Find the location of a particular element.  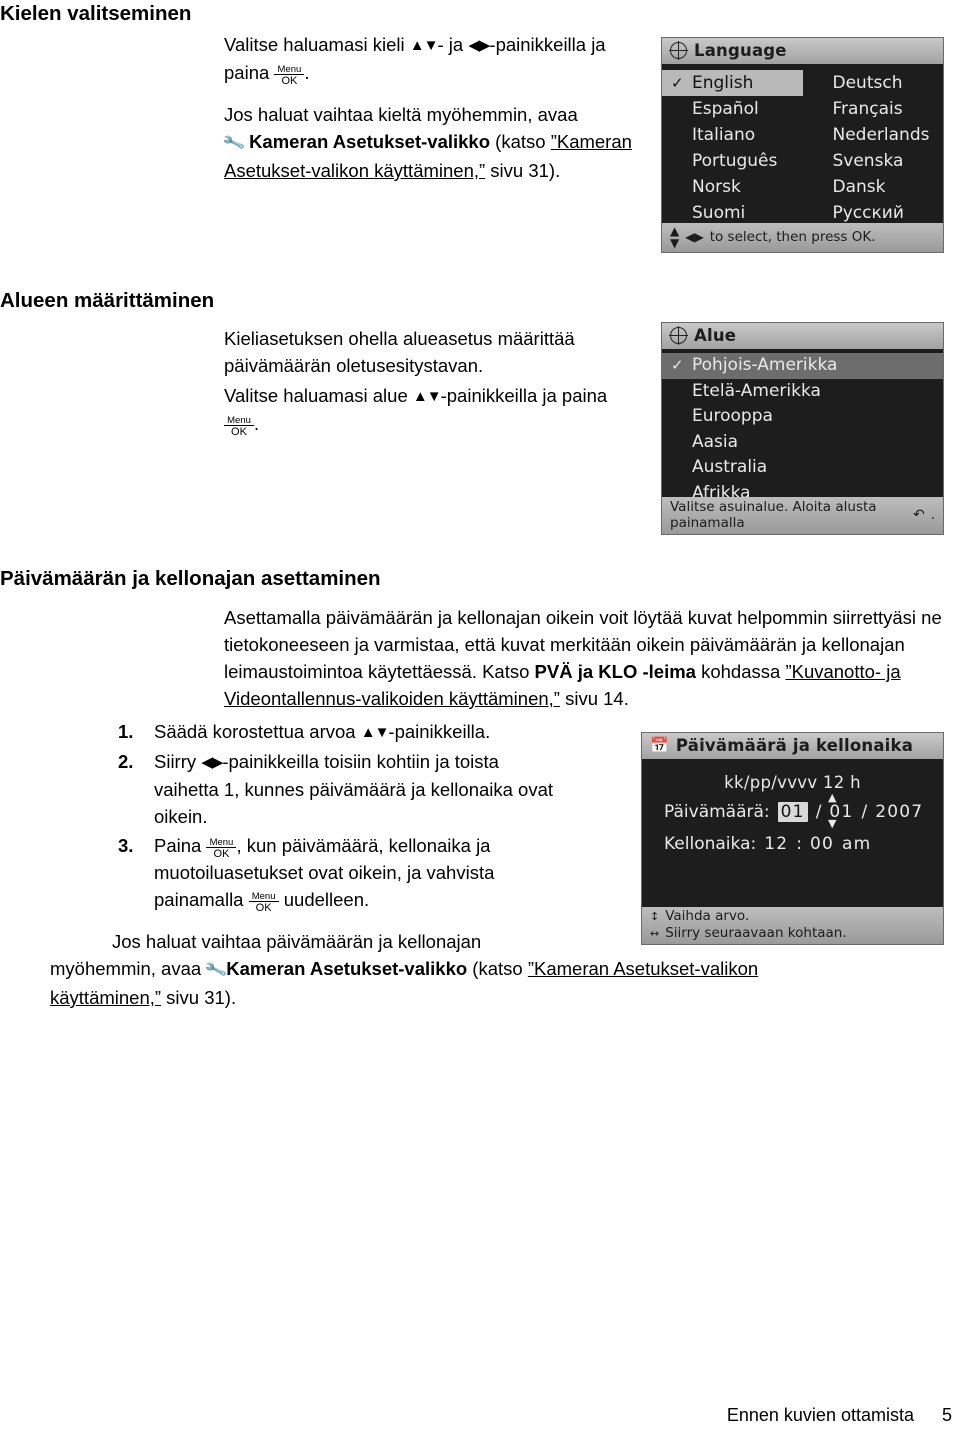

lcd-language-titlebar: Language is located at coordinates (802, 51).